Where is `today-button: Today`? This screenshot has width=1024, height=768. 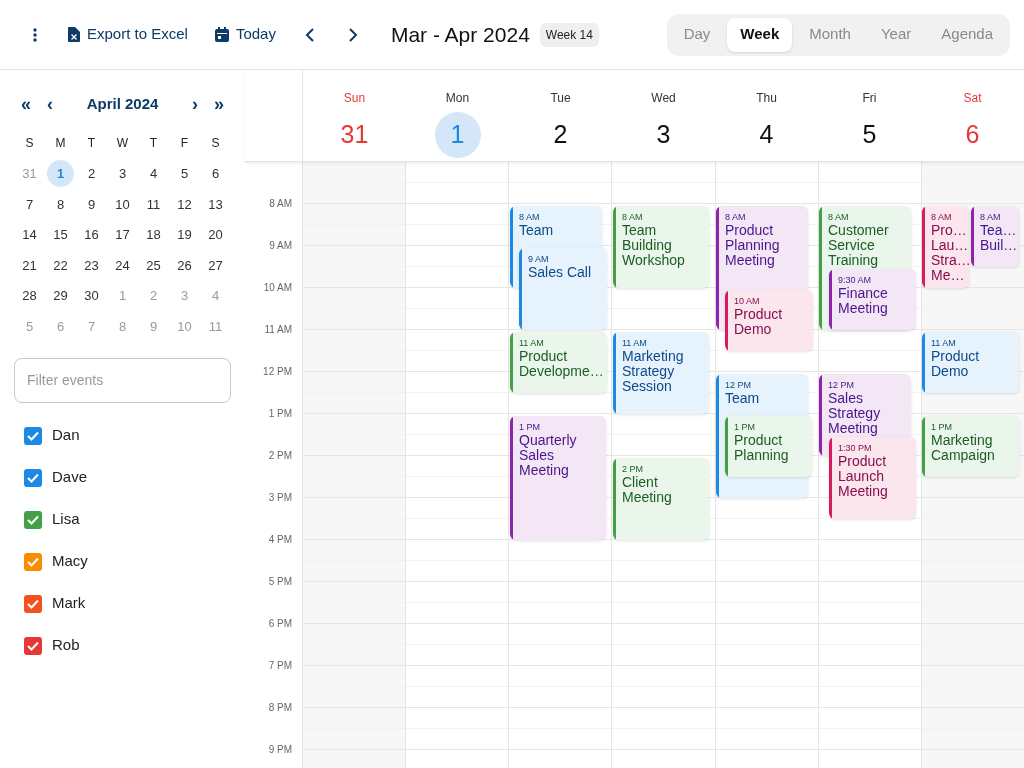 today-button: Today is located at coordinates (245, 34).